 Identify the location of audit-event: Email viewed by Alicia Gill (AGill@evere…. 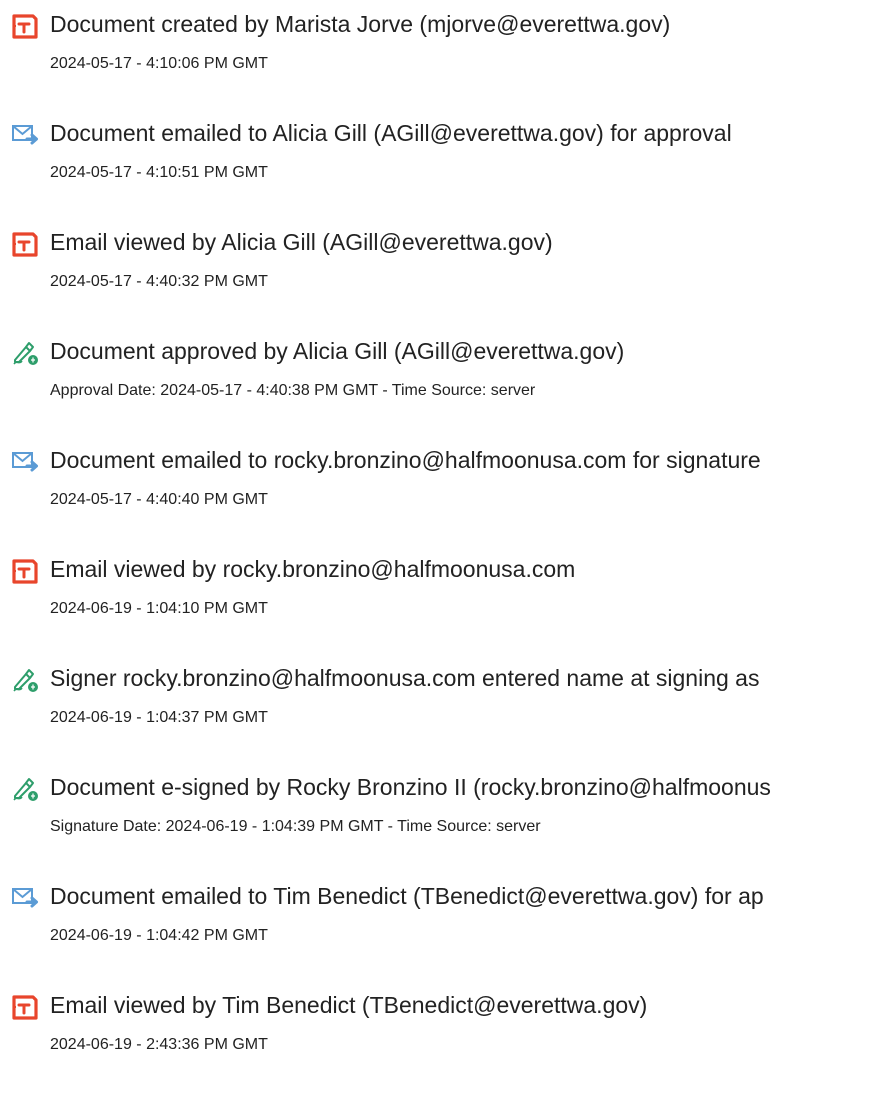
(438, 272).